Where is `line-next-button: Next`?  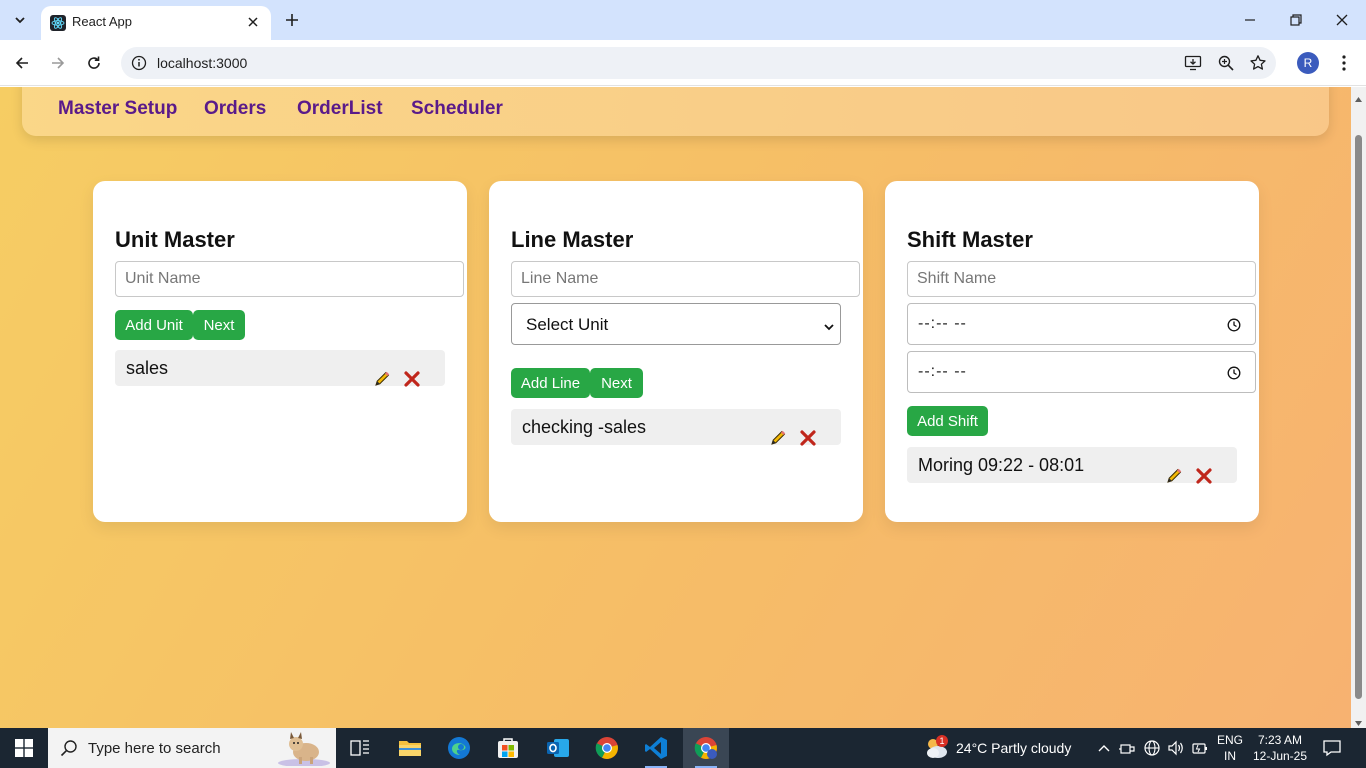
line-next-button: Next is located at coordinates (616, 383).